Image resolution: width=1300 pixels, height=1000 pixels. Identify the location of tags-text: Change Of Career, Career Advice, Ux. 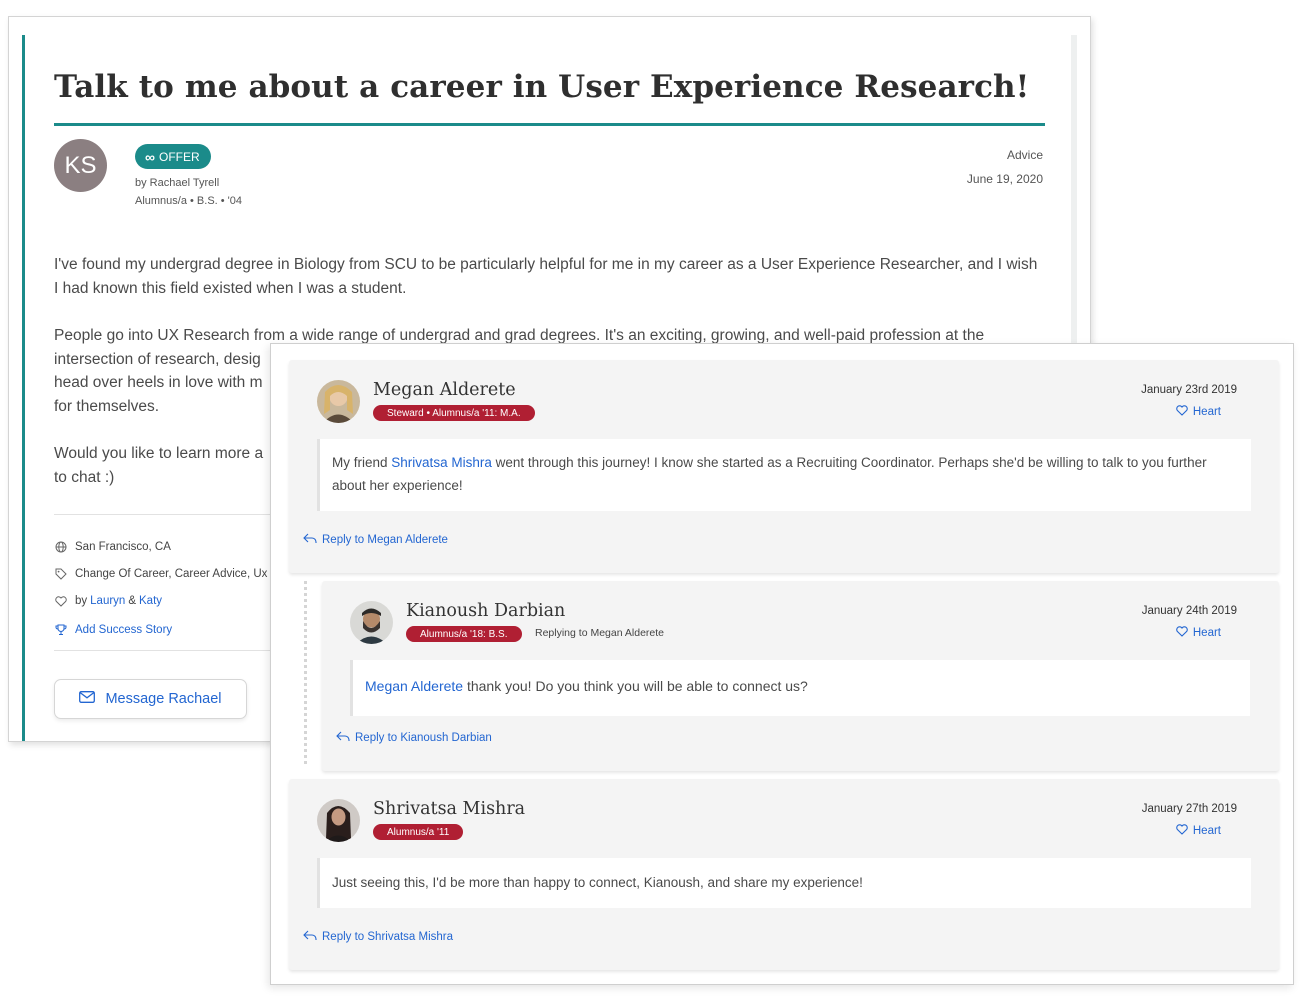
(171, 574).